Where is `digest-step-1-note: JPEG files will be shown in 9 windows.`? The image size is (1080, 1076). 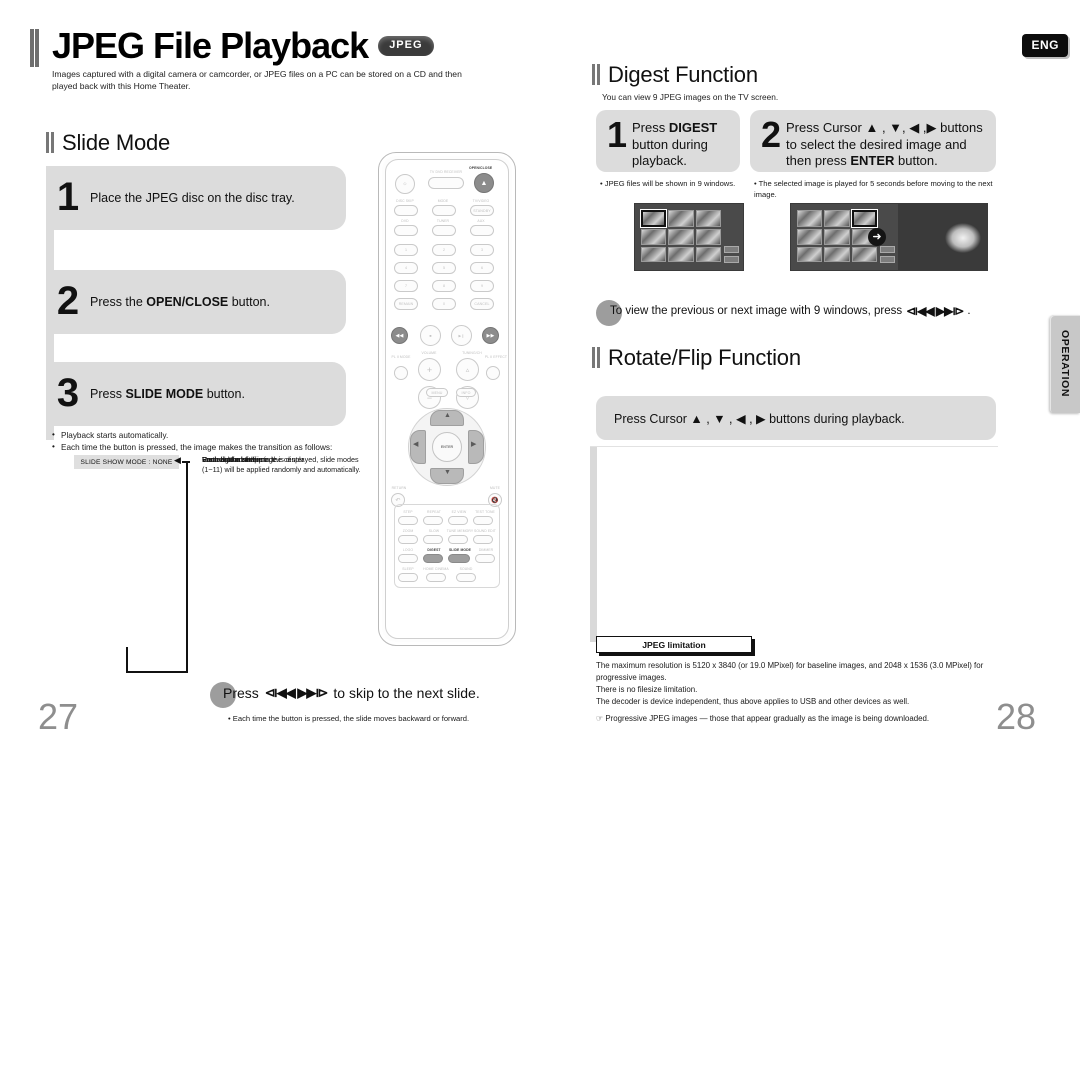
digest-step-1-note: JPEG files will be shown in 9 windows. is located at coordinates (670, 183).